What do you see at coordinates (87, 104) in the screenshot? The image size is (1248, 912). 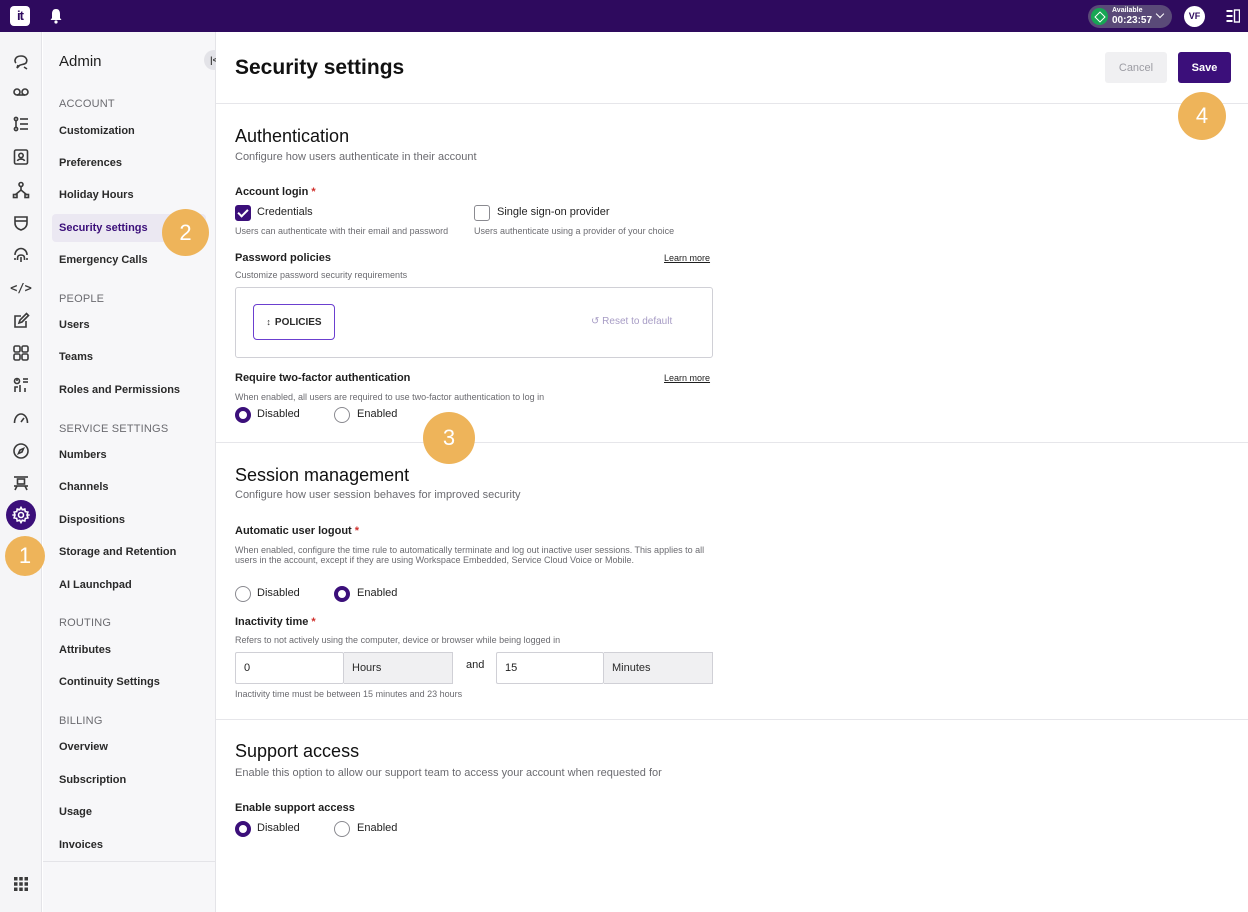 I see `nav-section-account: ACCOUNT` at bounding box center [87, 104].